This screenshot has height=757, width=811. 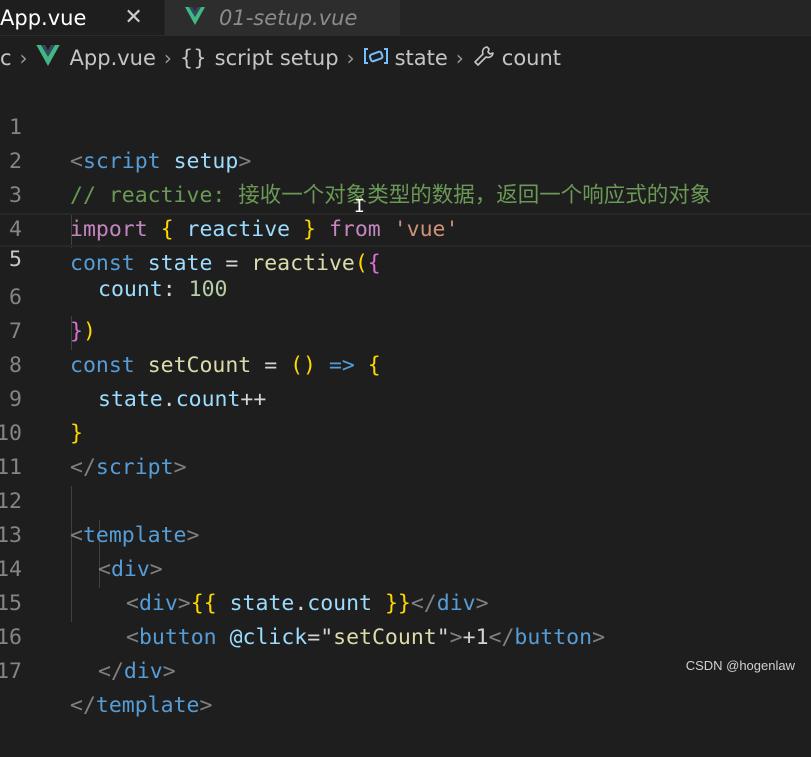 I want to click on watermark: CSDN @hogenlaw, so click(x=740, y=665).